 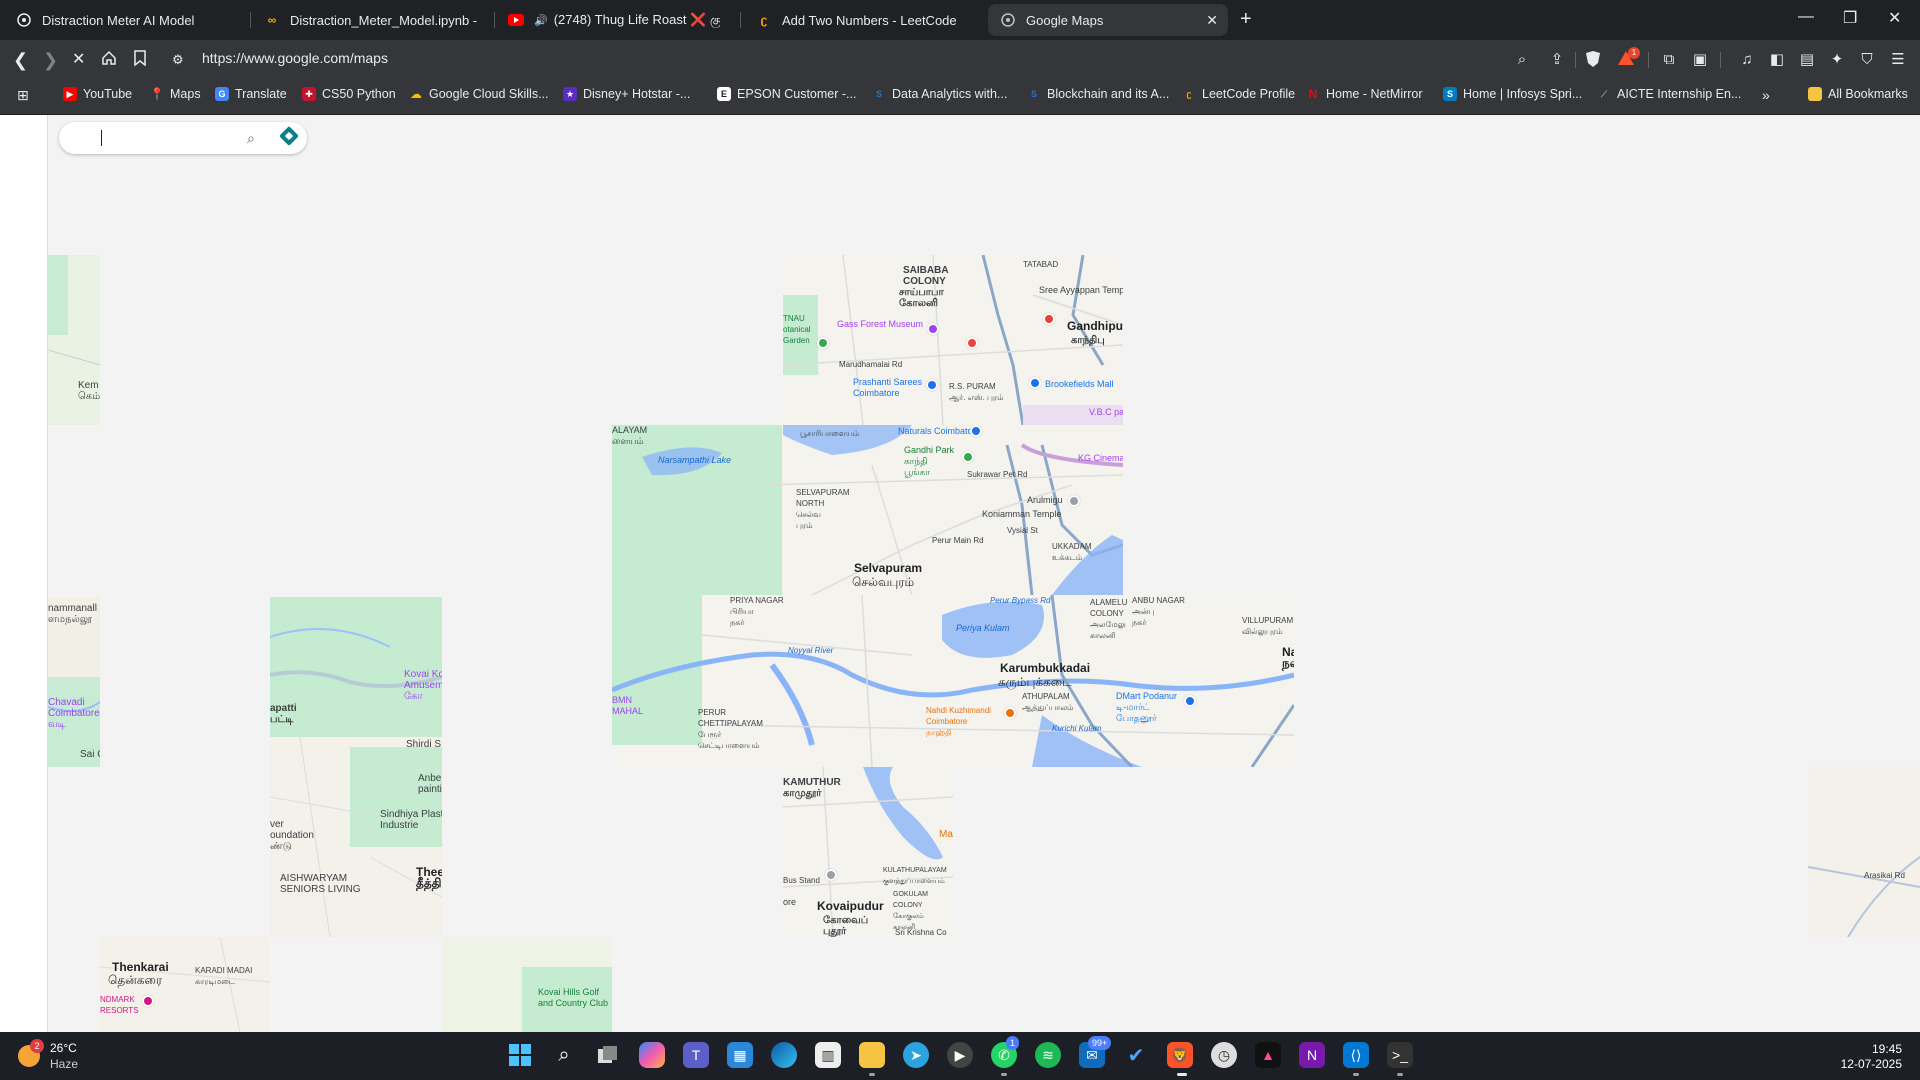 I want to click on stop-loading-icon: ✕, so click(x=78, y=60).